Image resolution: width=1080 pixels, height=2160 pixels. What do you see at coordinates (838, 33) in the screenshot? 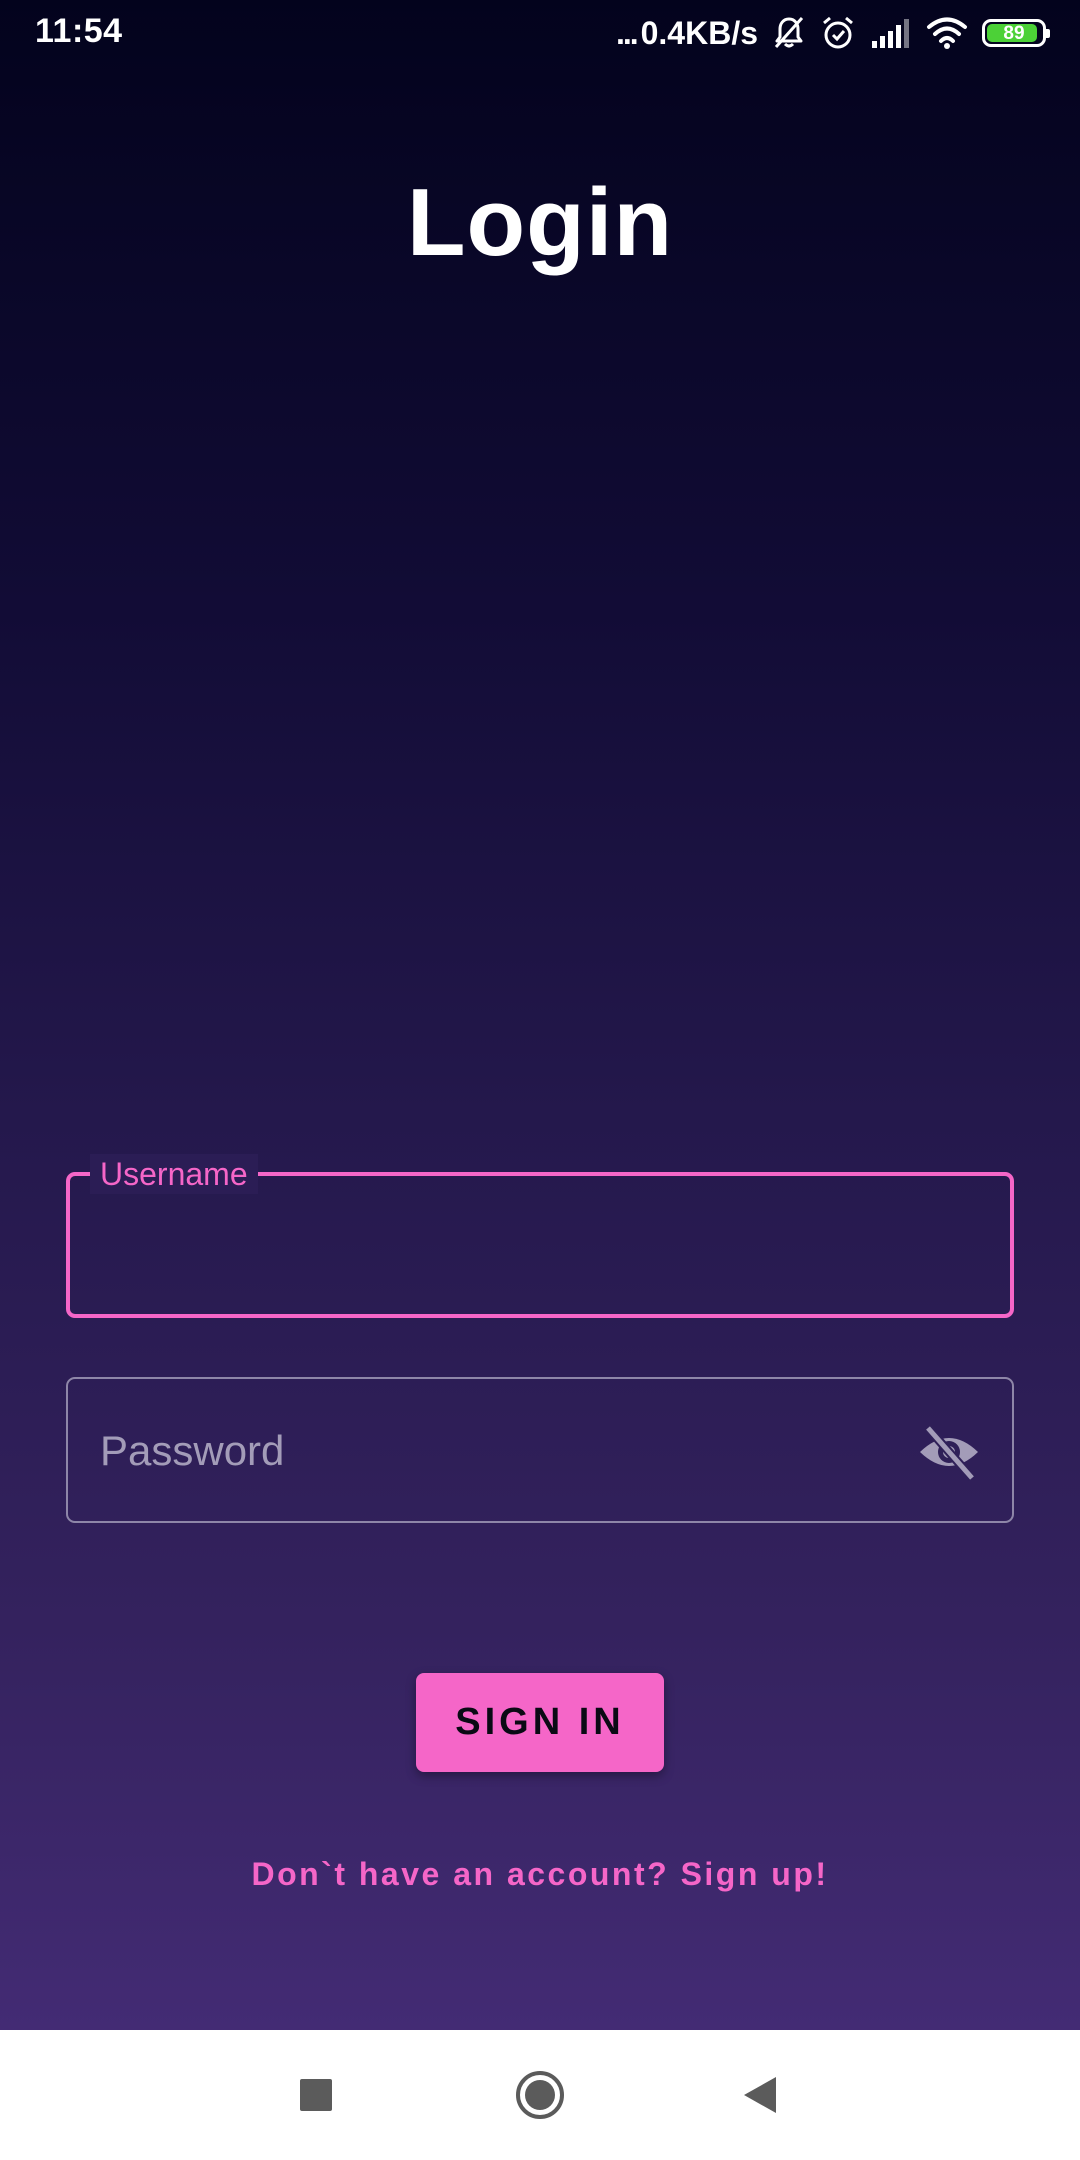
I see `alarm-icon` at bounding box center [838, 33].